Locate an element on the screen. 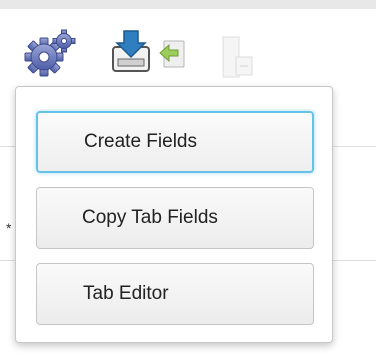  copy-tab-fields-button: Copy Tab Fields is located at coordinates (175, 218).